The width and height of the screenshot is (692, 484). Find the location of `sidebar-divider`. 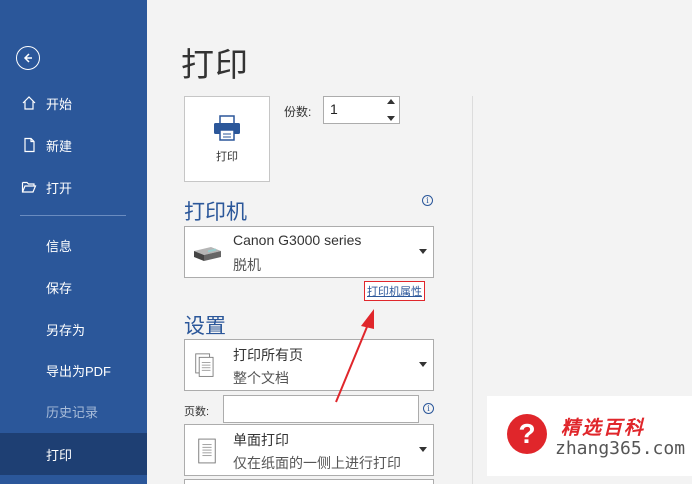

sidebar-divider is located at coordinates (73, 215).